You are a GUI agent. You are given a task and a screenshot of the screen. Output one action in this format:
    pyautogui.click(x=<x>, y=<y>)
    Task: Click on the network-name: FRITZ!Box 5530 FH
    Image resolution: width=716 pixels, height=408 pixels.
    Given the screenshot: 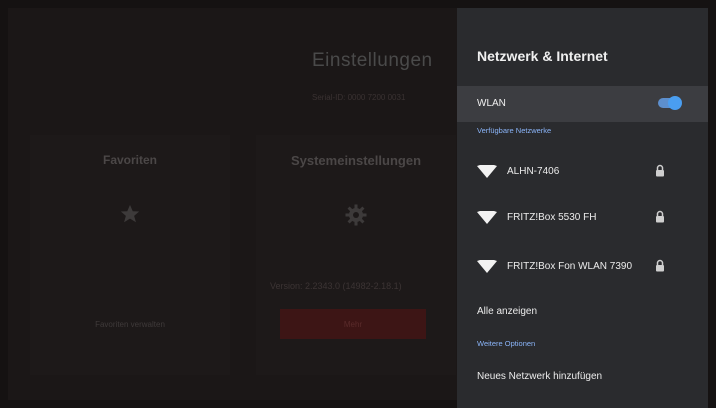 What is the action you would take?
    pyautogui.click(x=552, y=217)
    